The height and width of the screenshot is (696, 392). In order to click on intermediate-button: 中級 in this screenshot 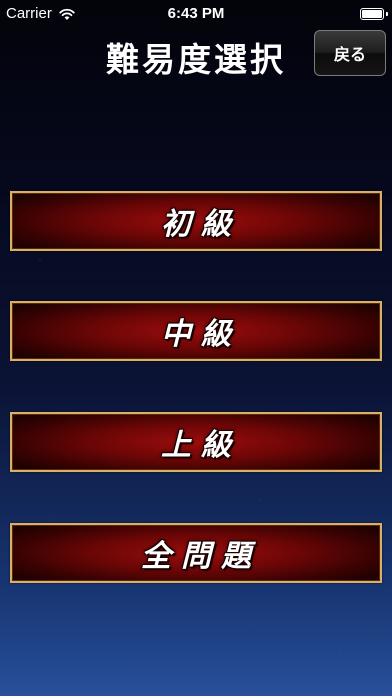, I will do `click(196, 331)`.